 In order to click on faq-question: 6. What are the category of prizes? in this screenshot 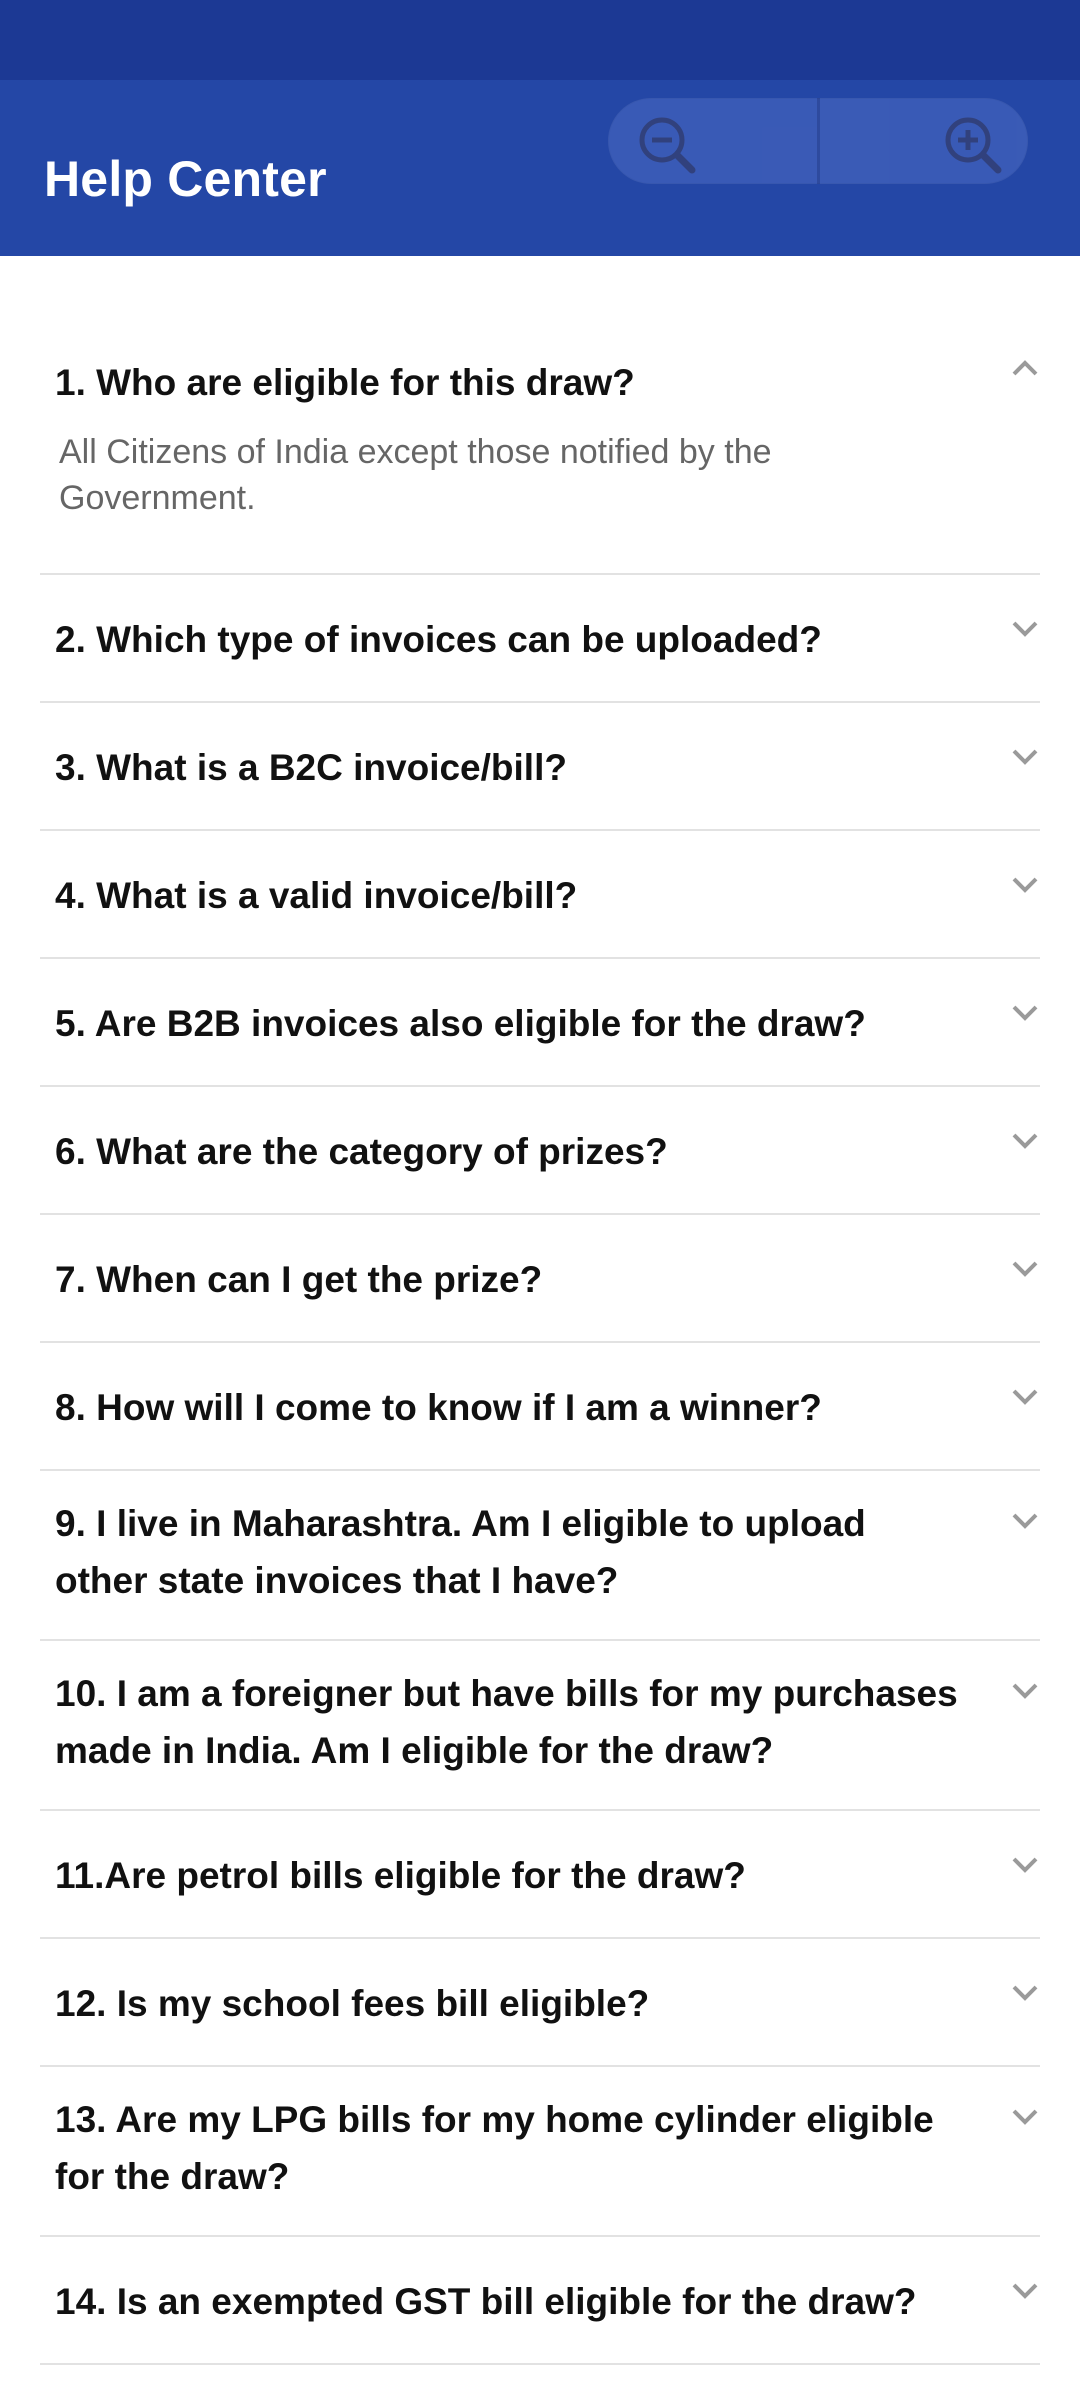, I will do `click(361, 1151)`.